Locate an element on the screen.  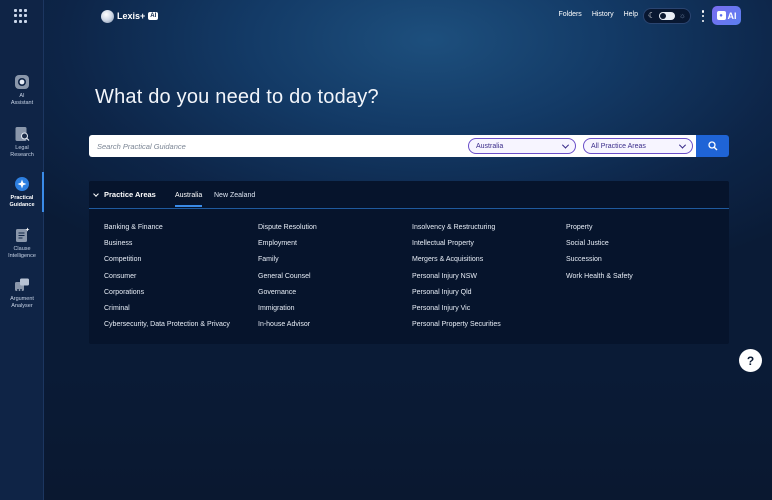
ai-button-label: AI is located at coordinates (732, 15).